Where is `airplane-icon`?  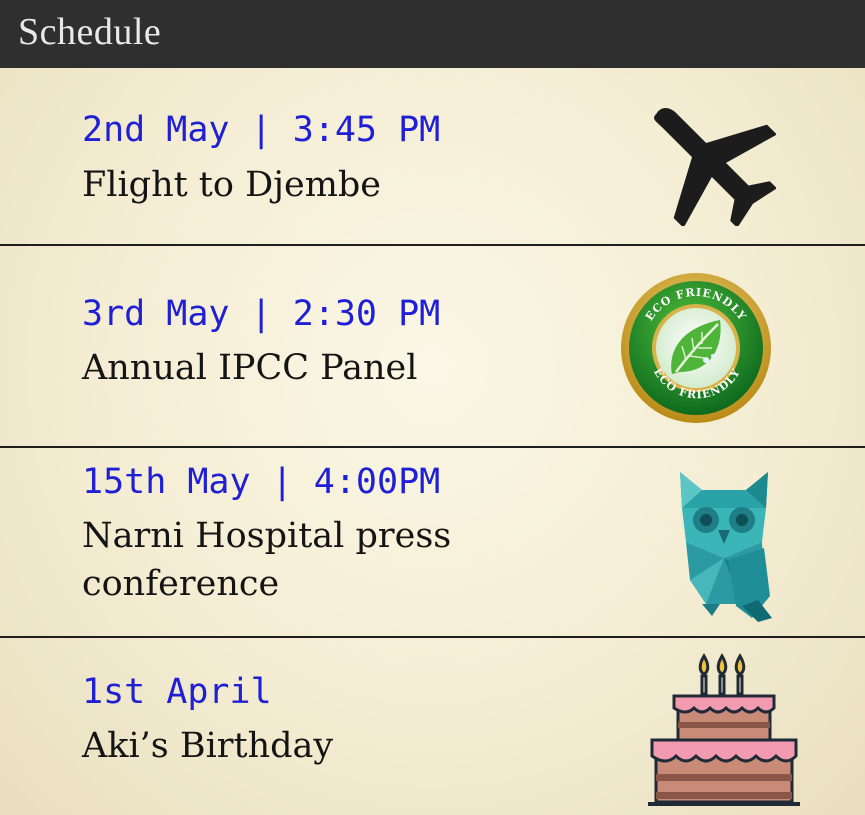 airplane-icon is located at coordinates (715, 167).